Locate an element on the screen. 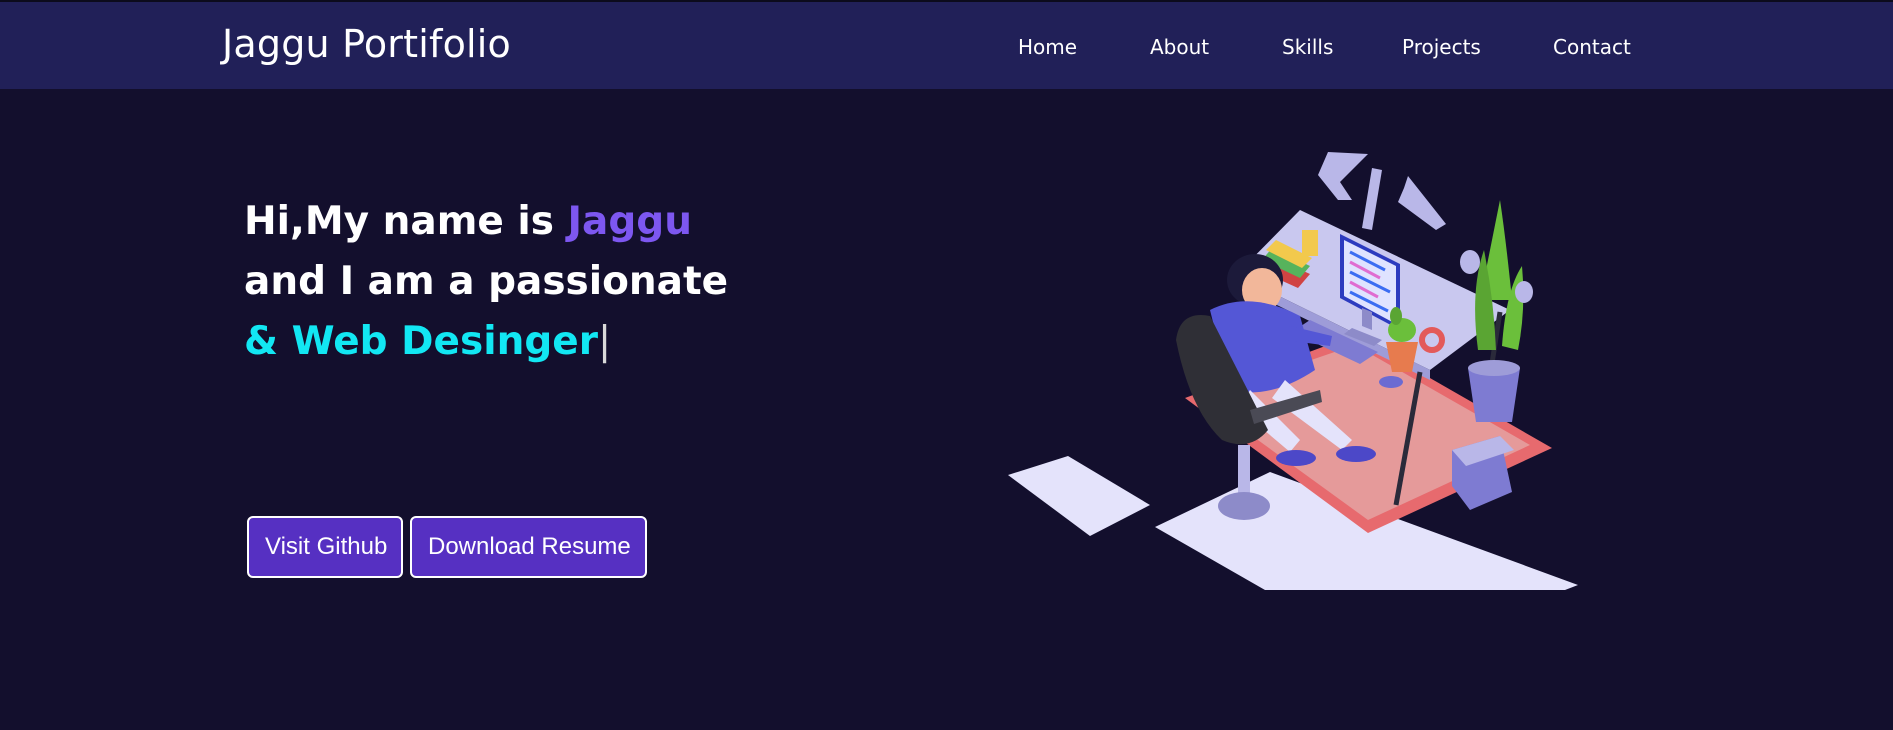  hero-line-2: and I am a passionate is located at coordinates (486, 281).